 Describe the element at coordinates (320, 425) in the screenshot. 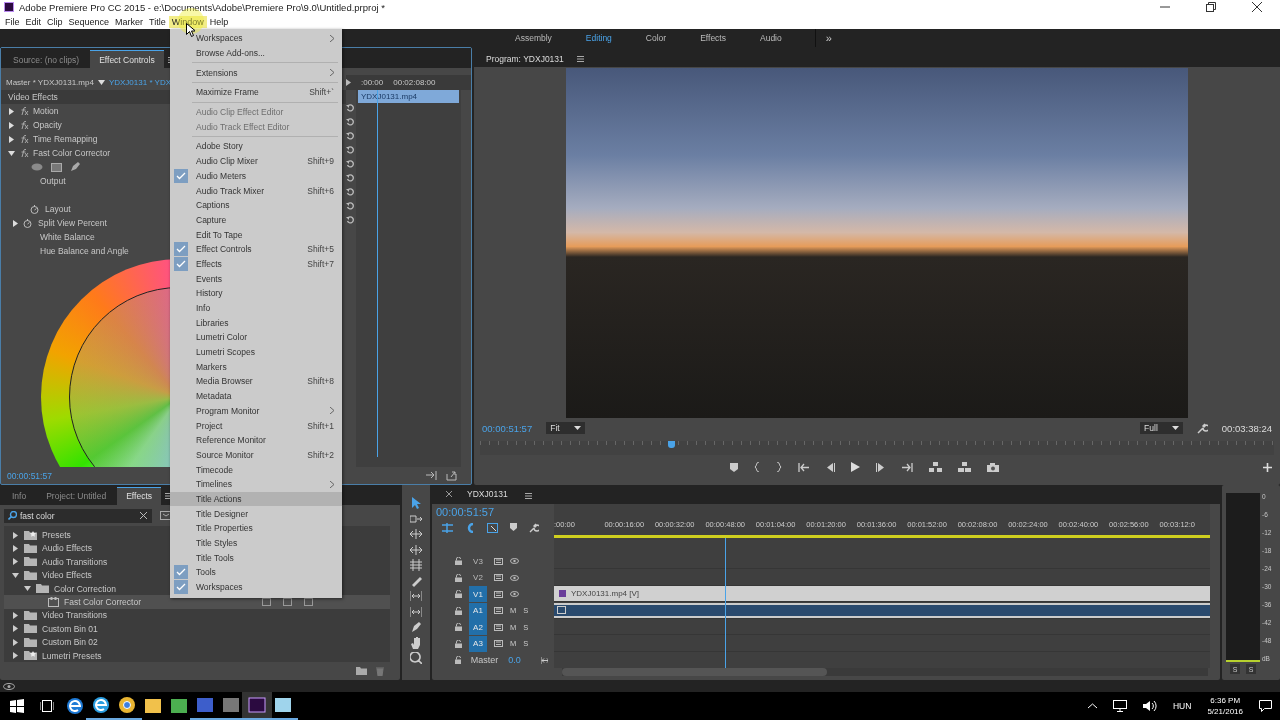

I see `shortcut-label: Shift+1` at that location.